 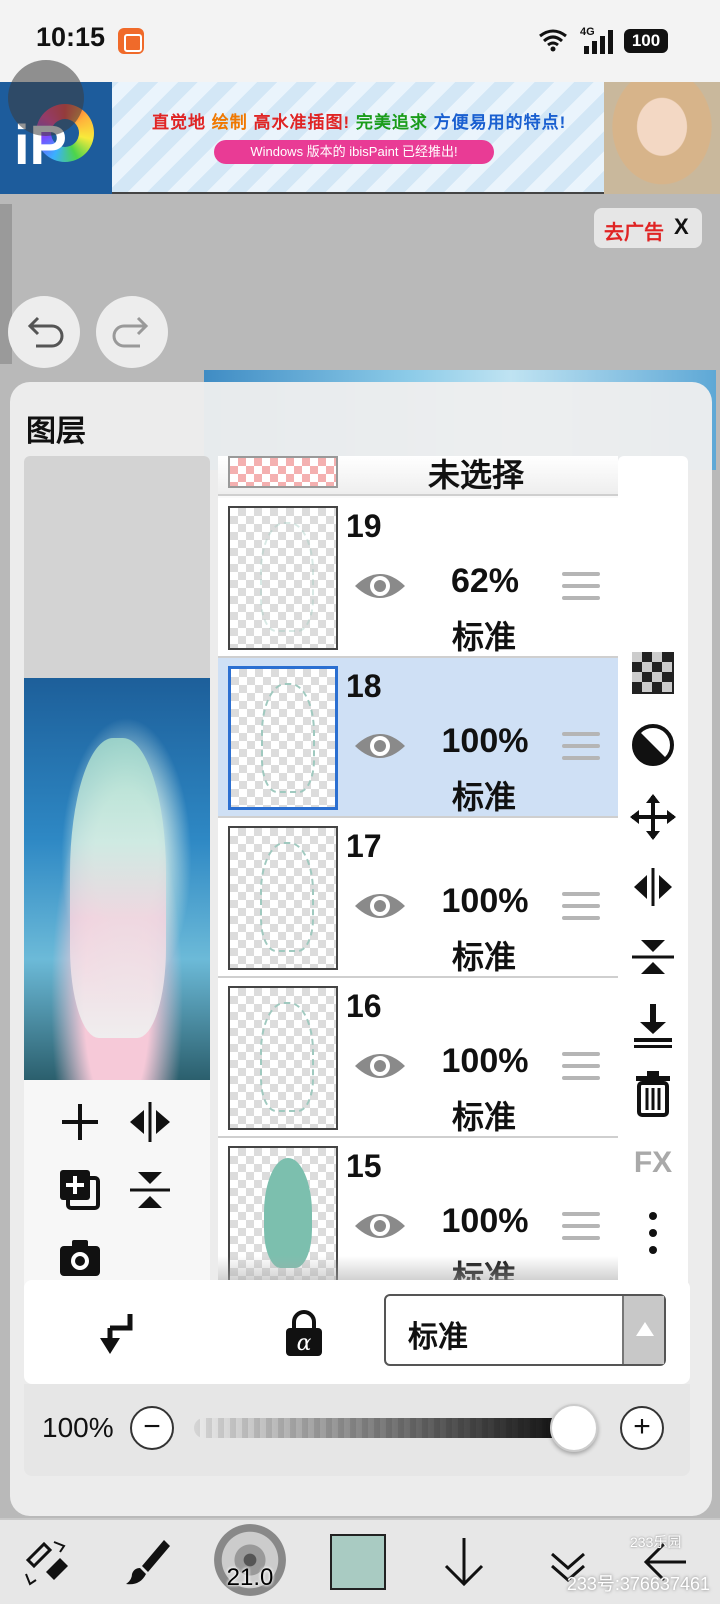 I want to click on clipping-arrow-icon, so click(x=117, y=1334).